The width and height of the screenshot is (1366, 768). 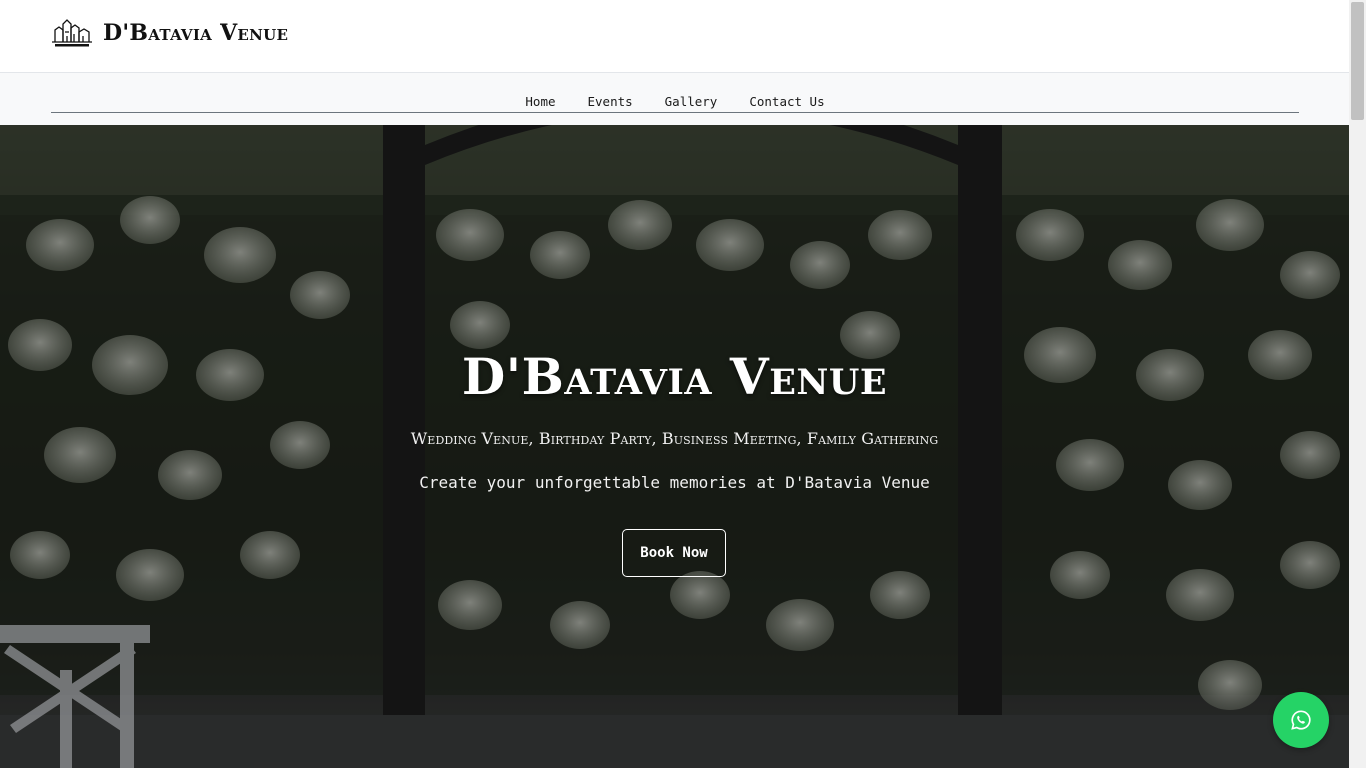 What do you see at coordinates (1357, 61) in the screenshot?
I see `scrollbar-thumb` at bounding box center [1357, 61].